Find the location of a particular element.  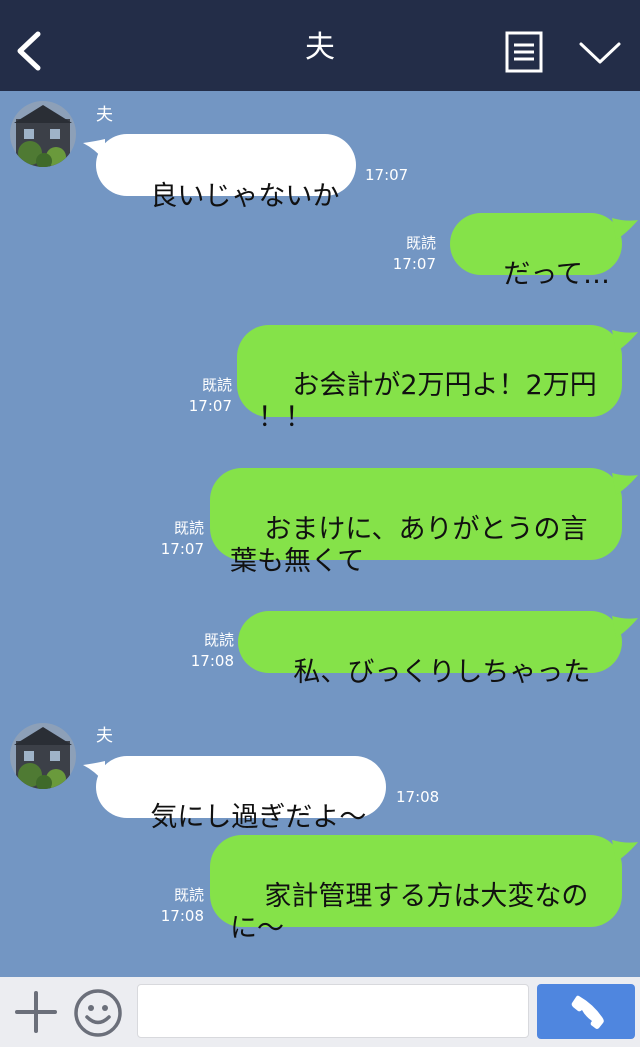

message-bubble: 家計管理する方は大変なの に～ is located at coordinates (416, 889).